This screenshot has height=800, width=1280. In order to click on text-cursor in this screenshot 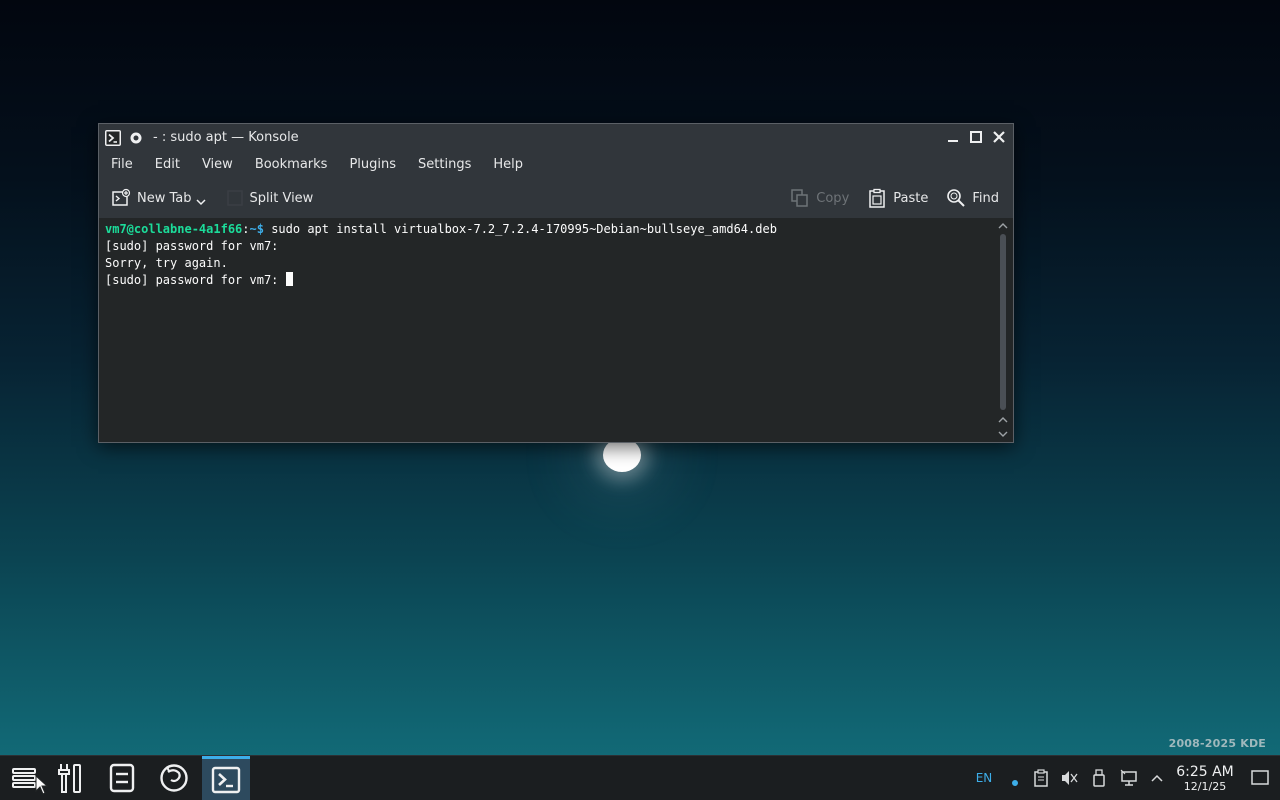, I will do `click(289, 279)`.